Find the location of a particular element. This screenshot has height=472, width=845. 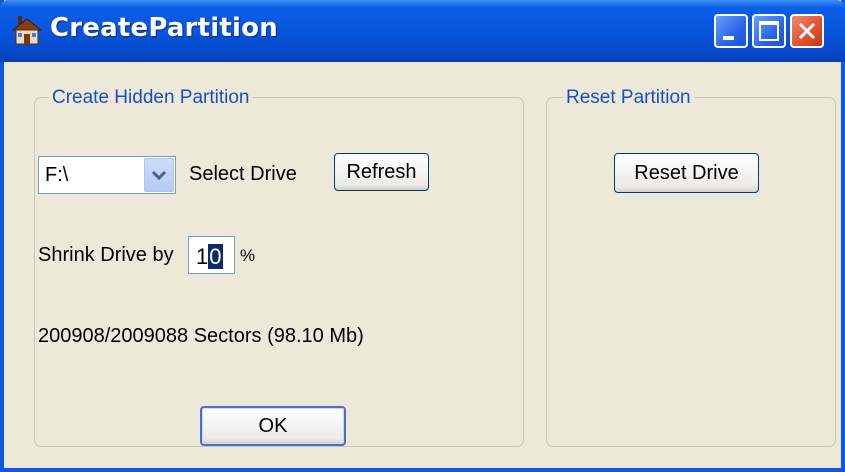

sectors-info: 200908/2009088 Sectors (98.10 Mb) is located at coordinates (201, 336).